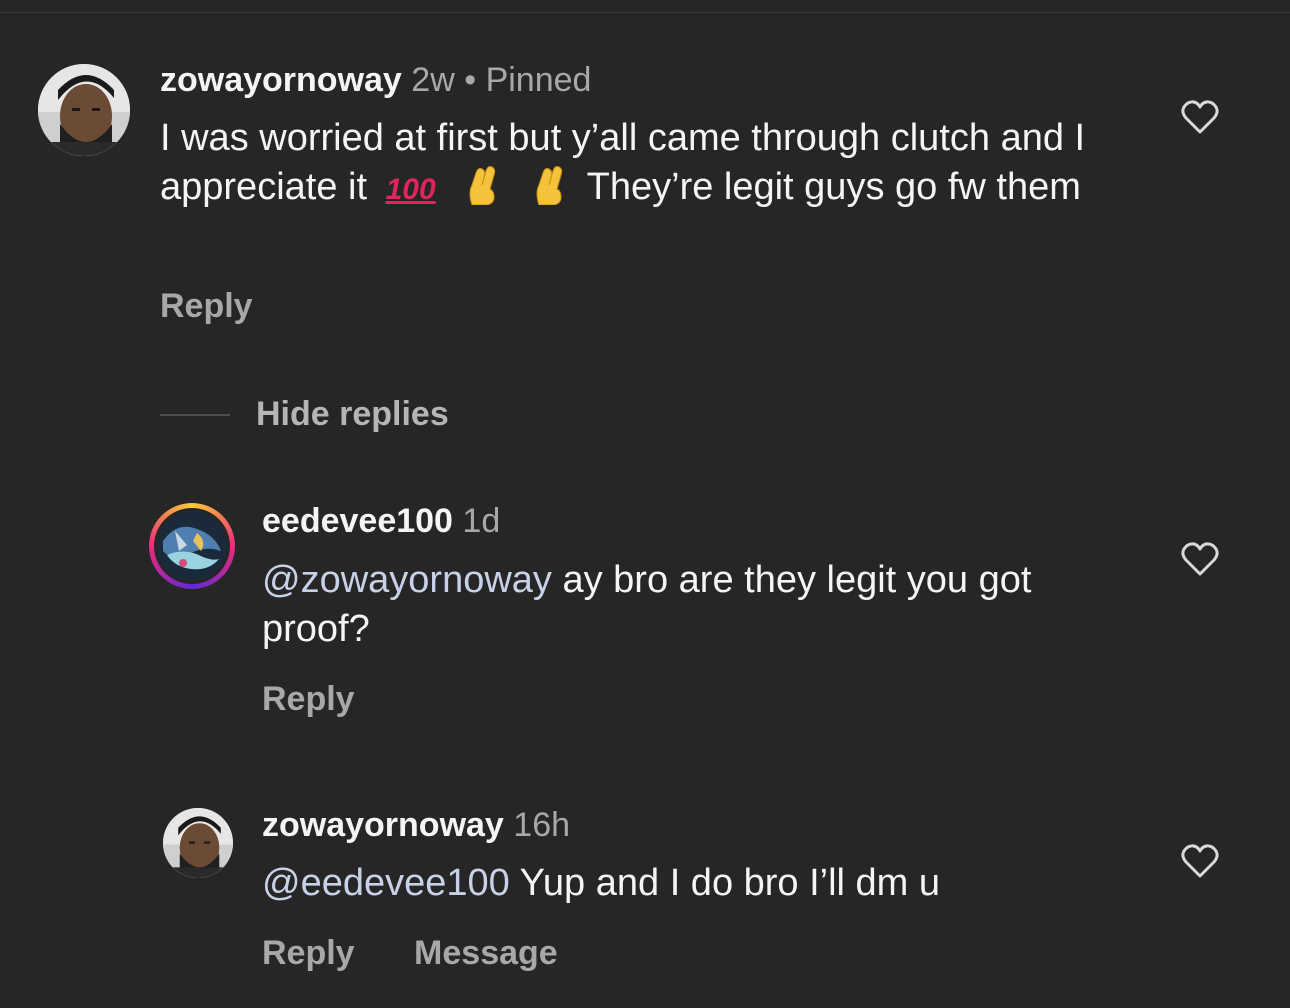 This screenshot has height=1008, width=1290. Describe the element at coordinates (195, 415) in the screenshot. I see `hide-replies-divider` at that location.